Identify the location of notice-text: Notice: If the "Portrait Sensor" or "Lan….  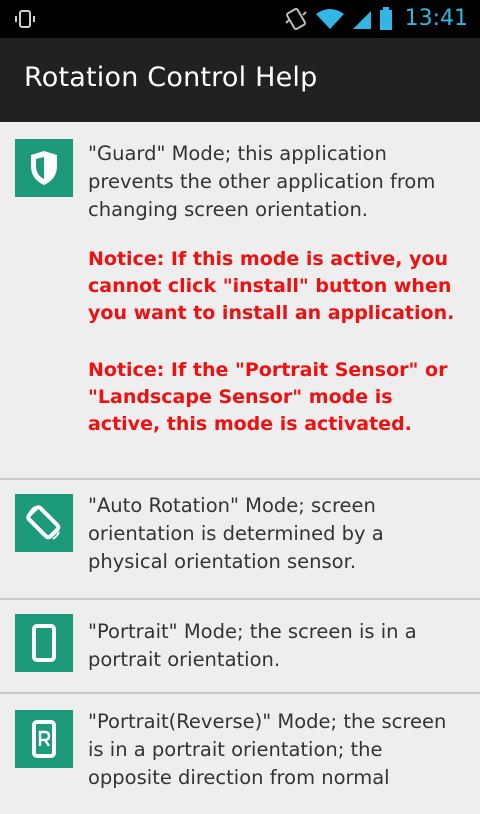
(268, 397).